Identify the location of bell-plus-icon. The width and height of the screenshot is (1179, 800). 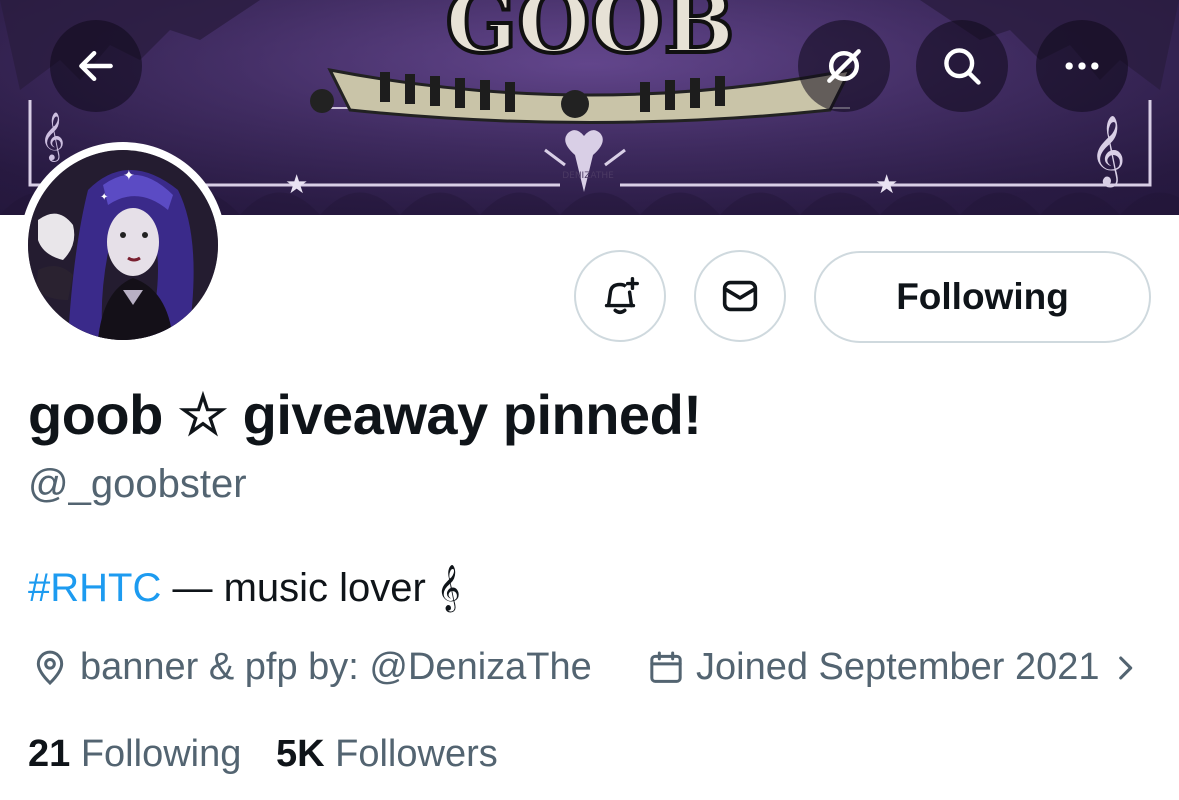
(621, 296).